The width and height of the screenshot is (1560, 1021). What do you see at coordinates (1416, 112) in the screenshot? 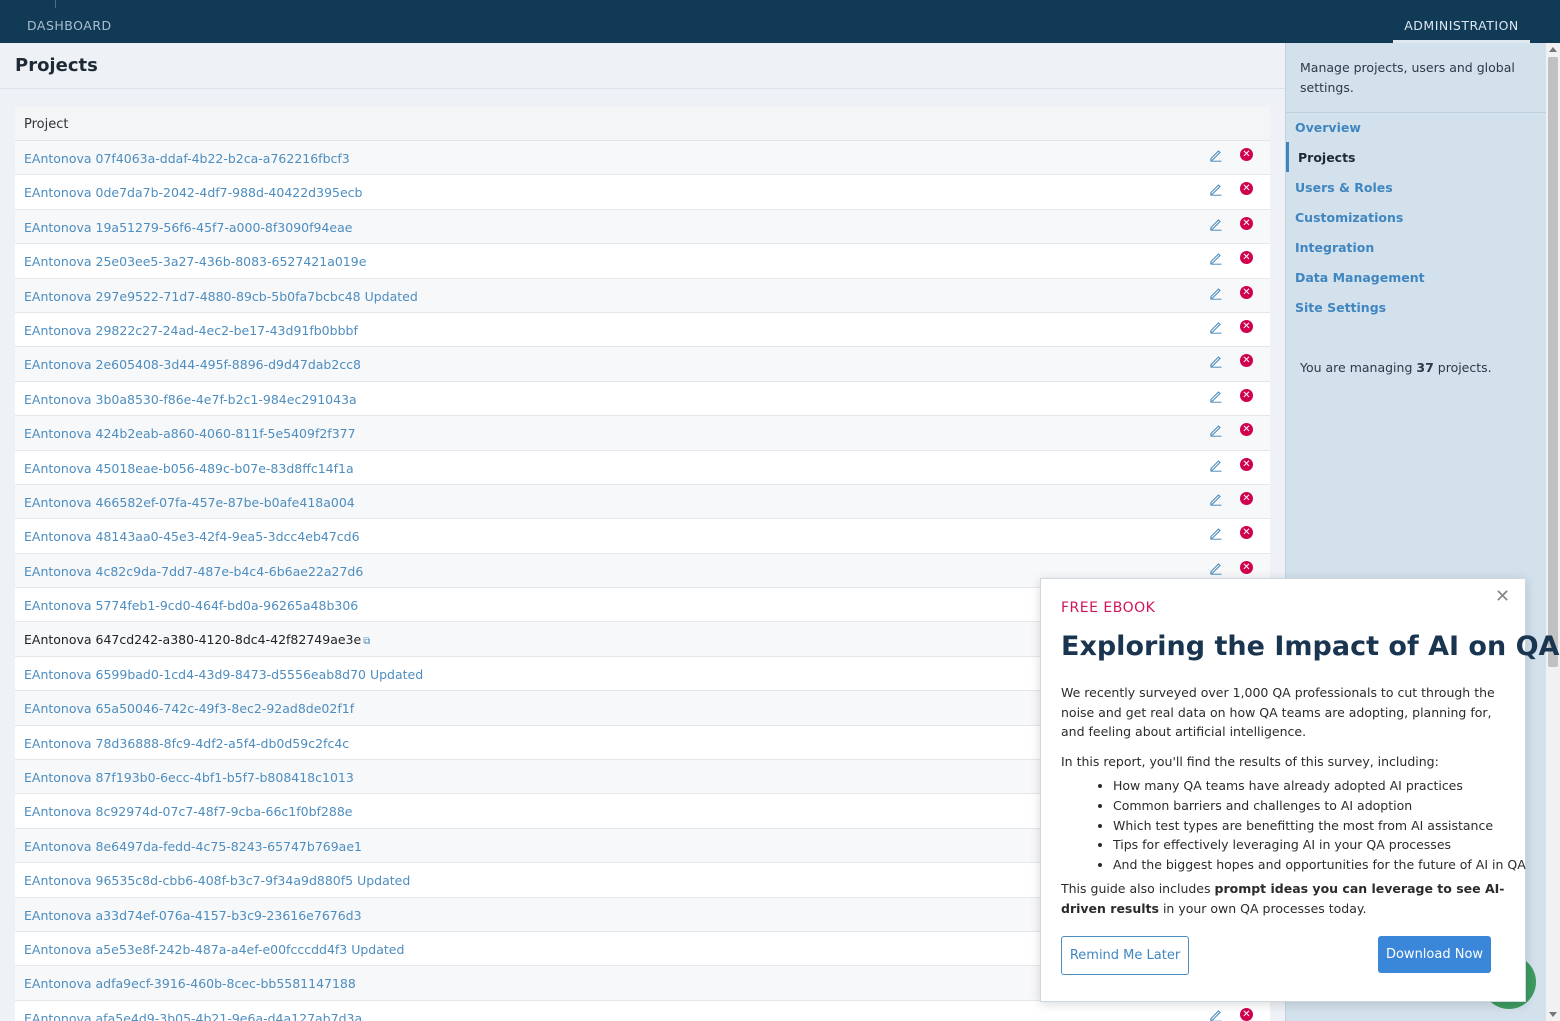
I see `sidebar-divider` at bounding box center [1416, 112].